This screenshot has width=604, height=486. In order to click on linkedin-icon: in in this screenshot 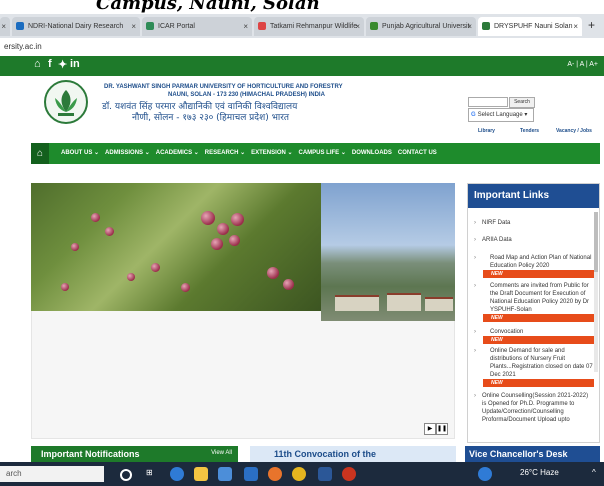, I will do `click(75, 64)`.